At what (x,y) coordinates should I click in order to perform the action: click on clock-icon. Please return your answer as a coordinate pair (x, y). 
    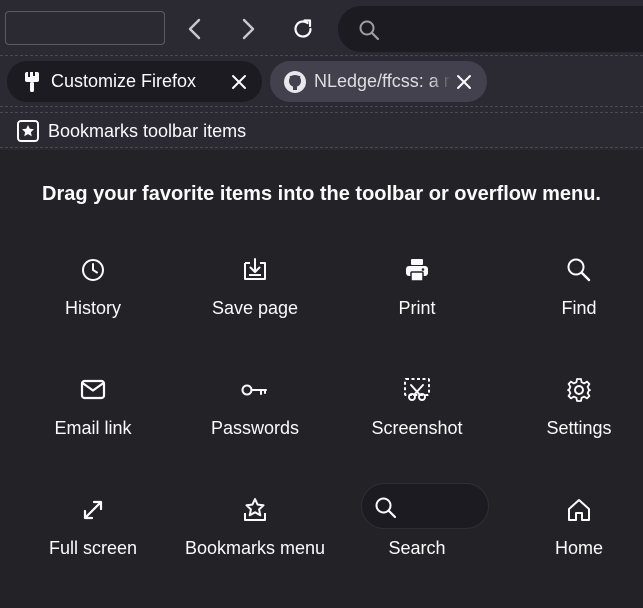
    Looking at the image, I should click on (93, 270).